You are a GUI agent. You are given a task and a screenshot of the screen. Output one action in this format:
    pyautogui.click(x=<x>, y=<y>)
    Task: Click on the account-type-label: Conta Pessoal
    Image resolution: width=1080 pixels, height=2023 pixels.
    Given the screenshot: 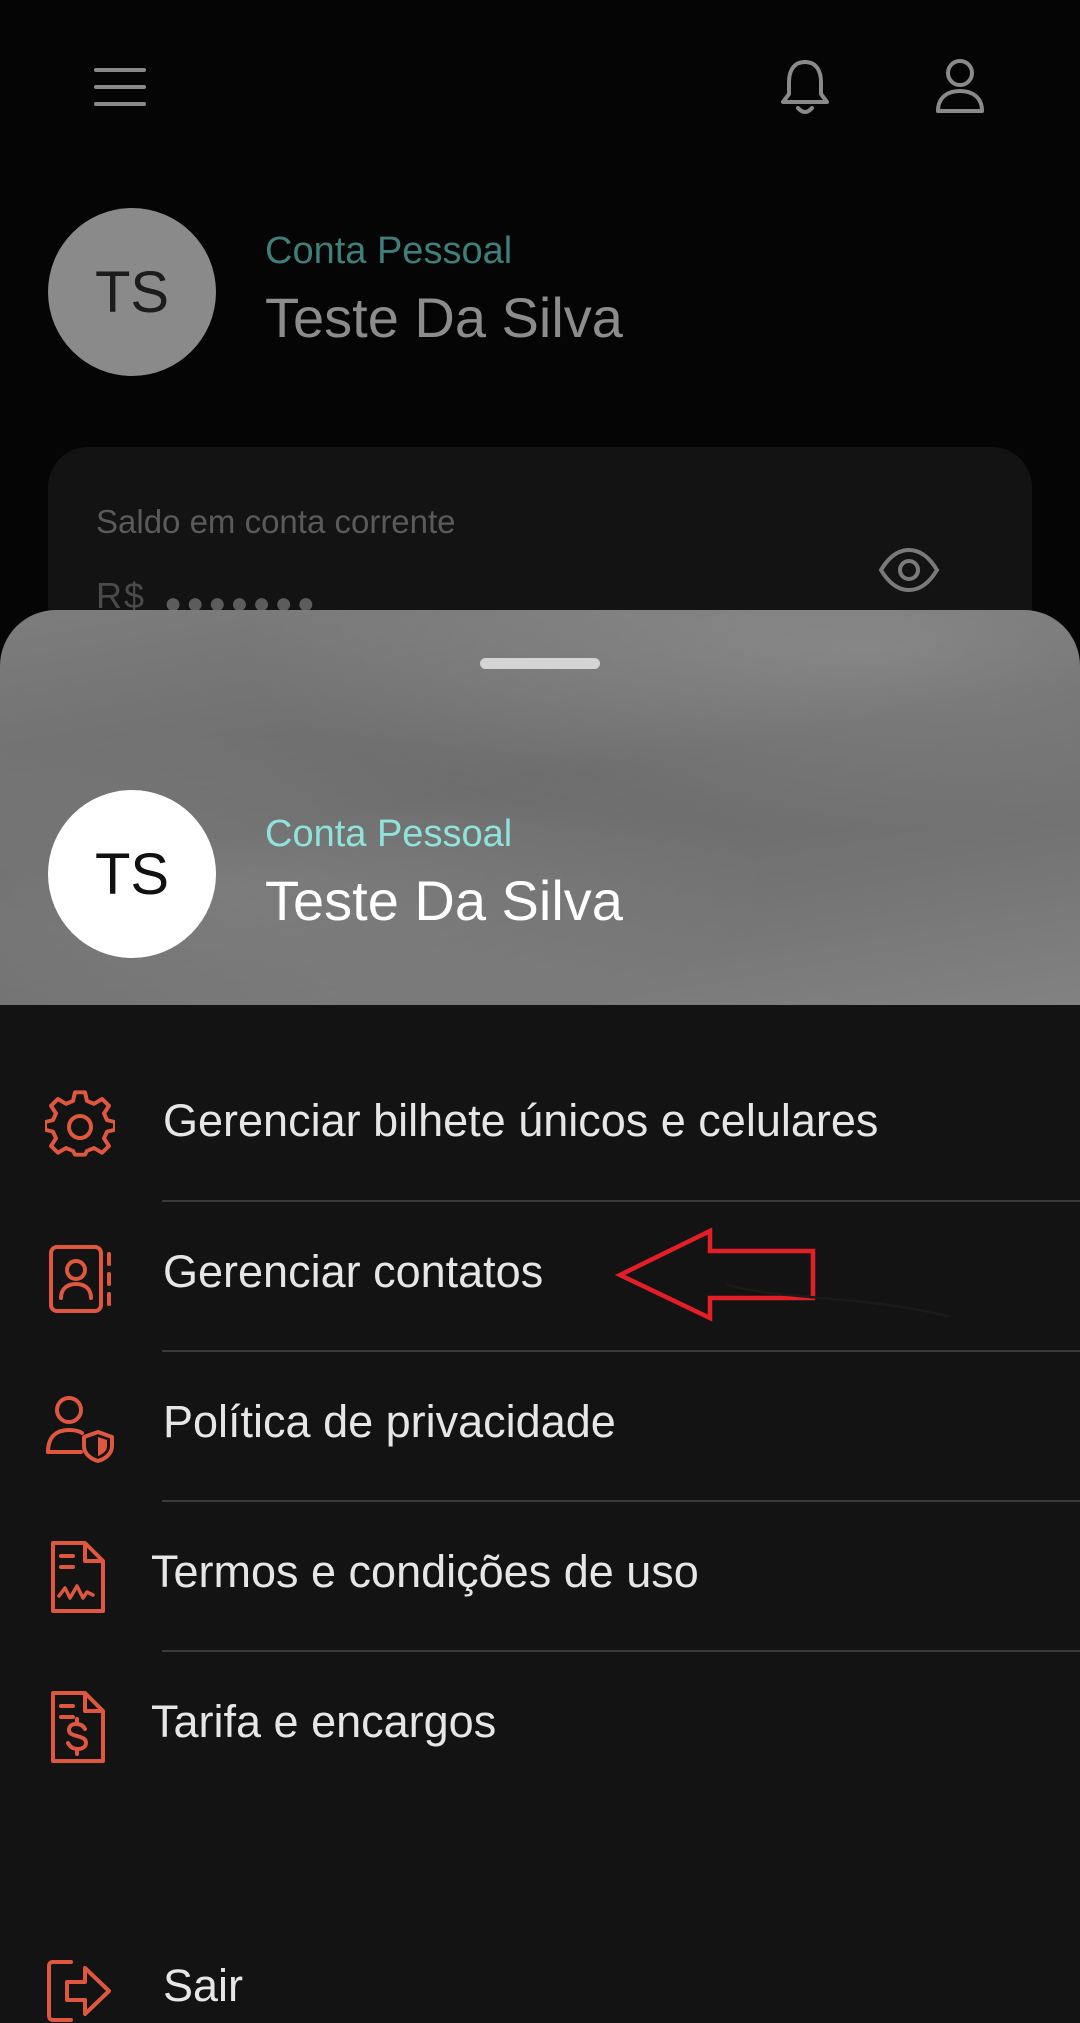 What is the action you would take?
    pyautogui.click(x=389, y=251)
    